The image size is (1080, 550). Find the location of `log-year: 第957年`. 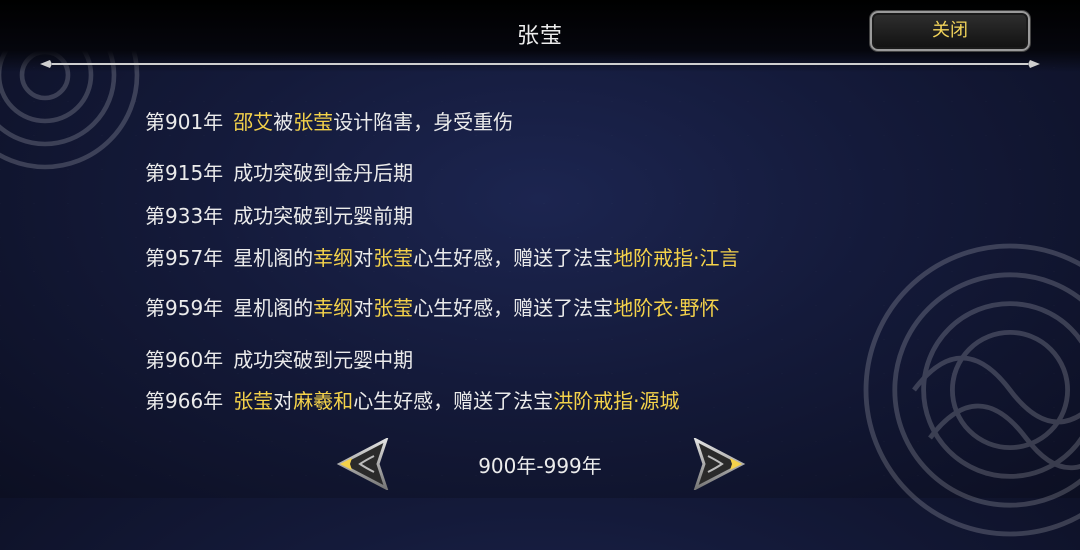

log-year: 第957年 is located at coordinates (184, 258).